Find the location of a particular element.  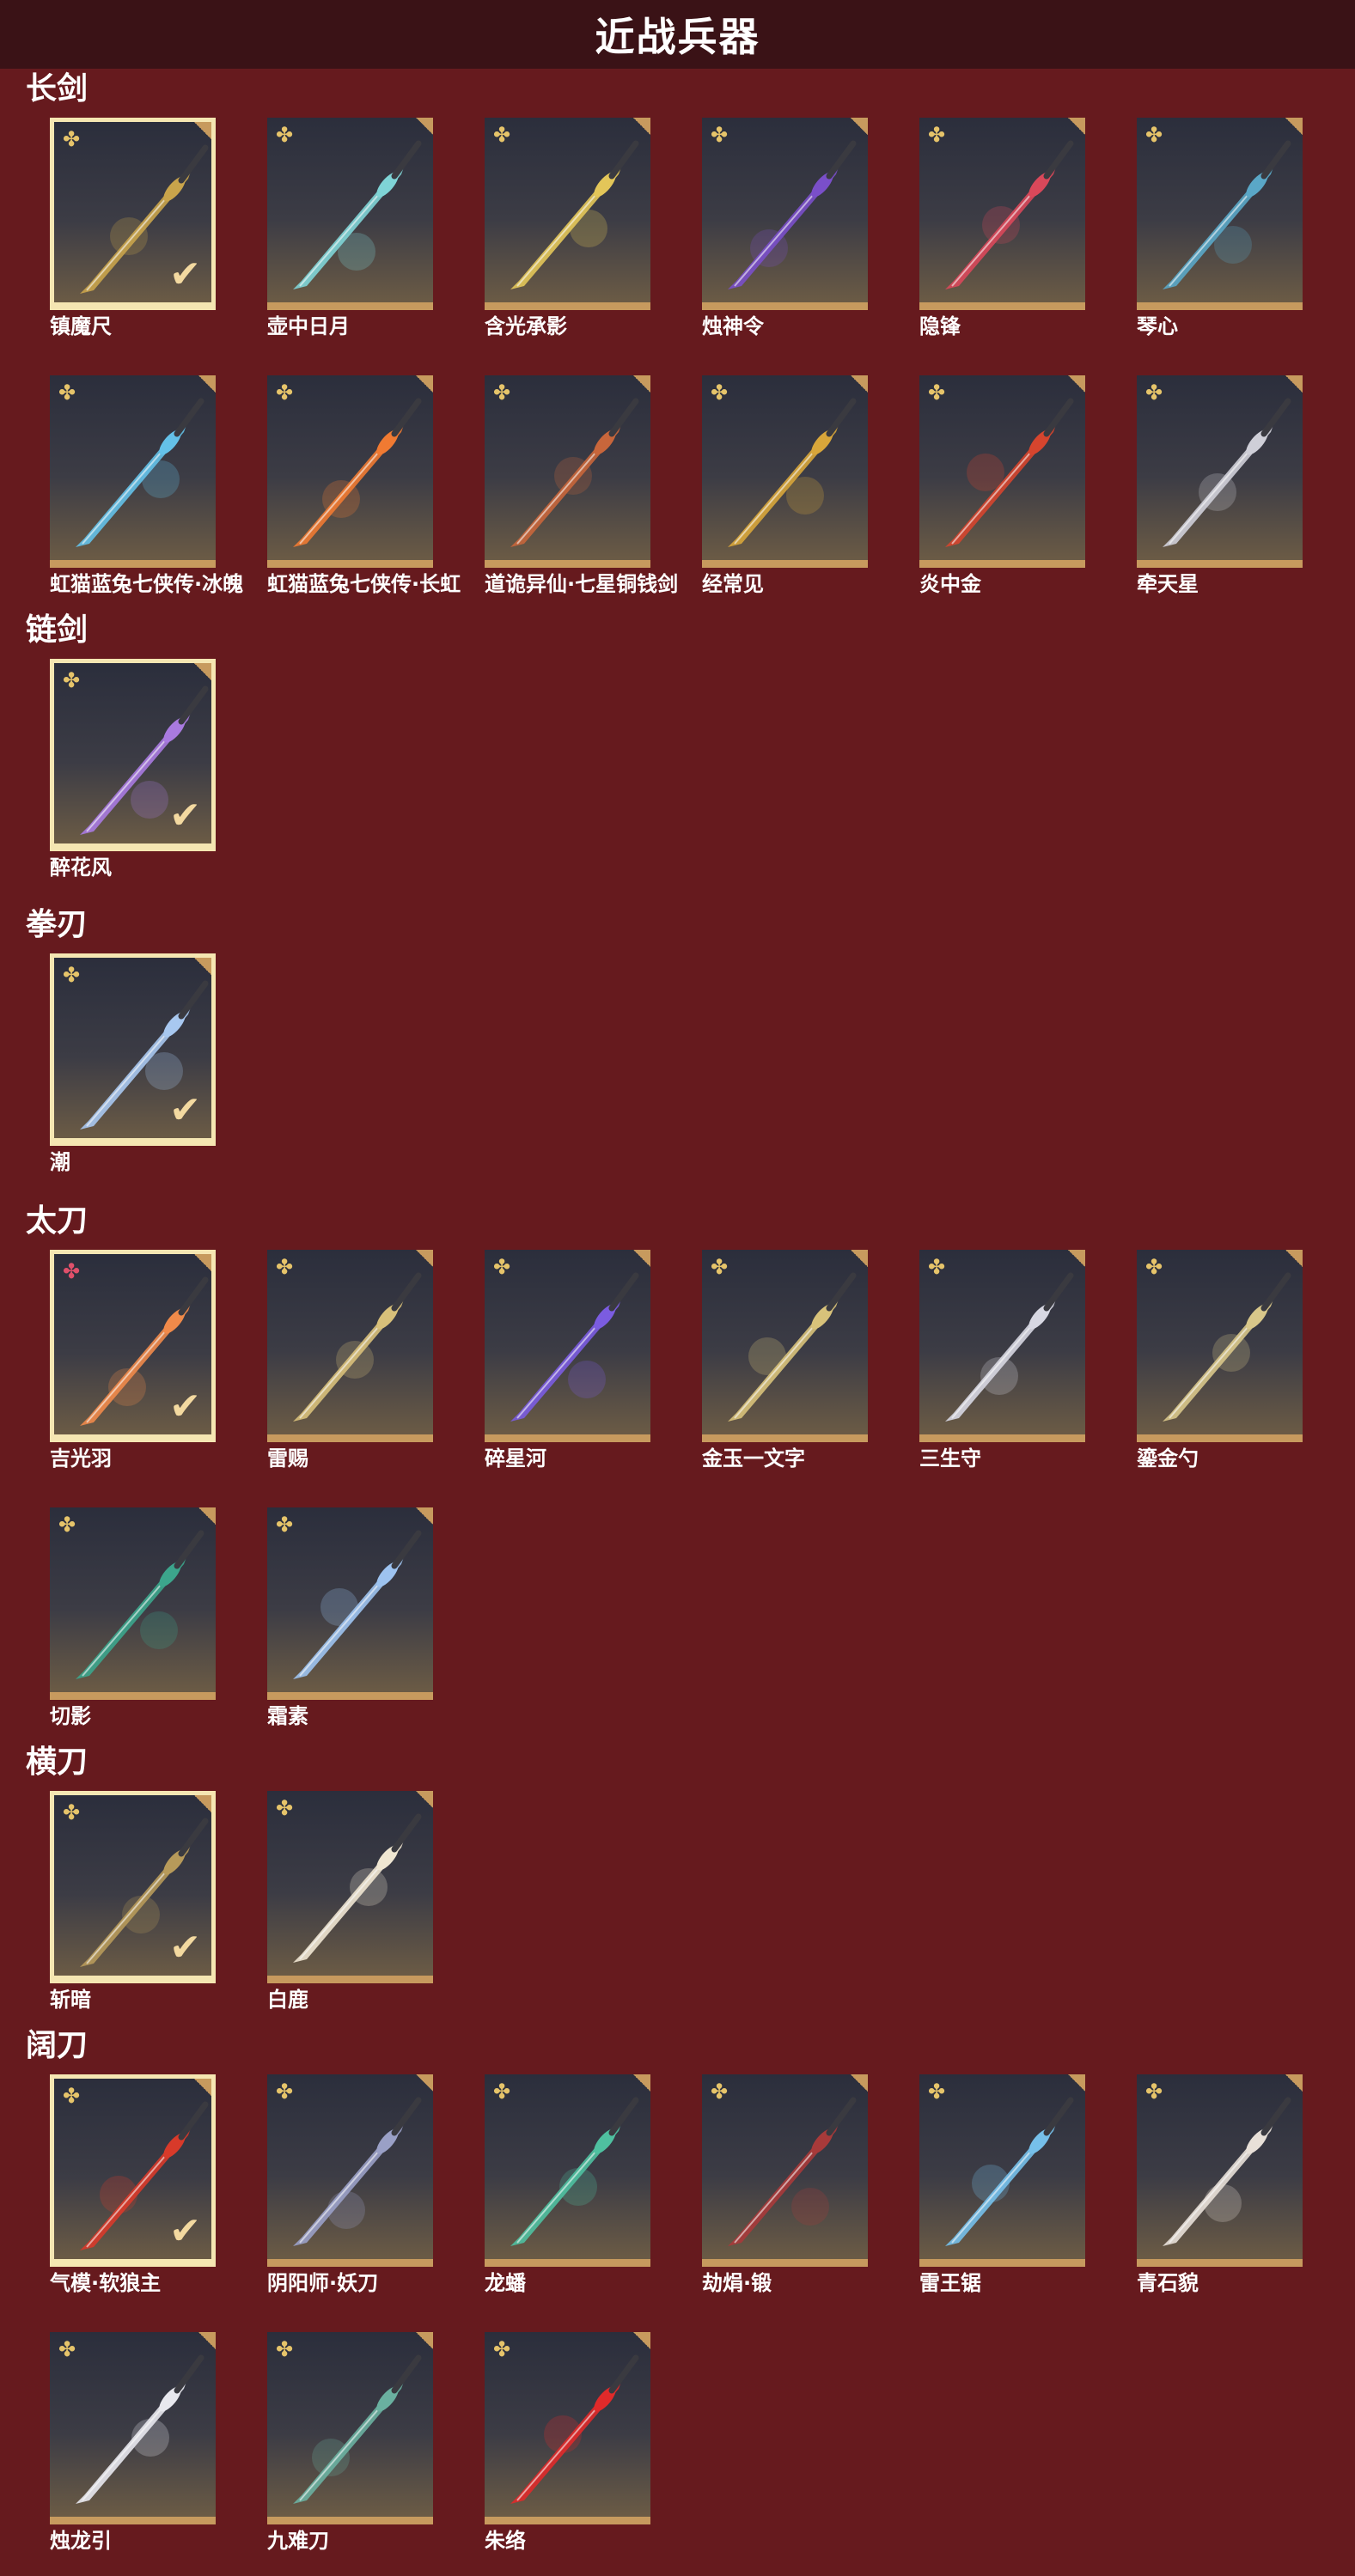

weapon-name: 道诡异仙·七星铜钱剑 is located at coordinates (582, 584).